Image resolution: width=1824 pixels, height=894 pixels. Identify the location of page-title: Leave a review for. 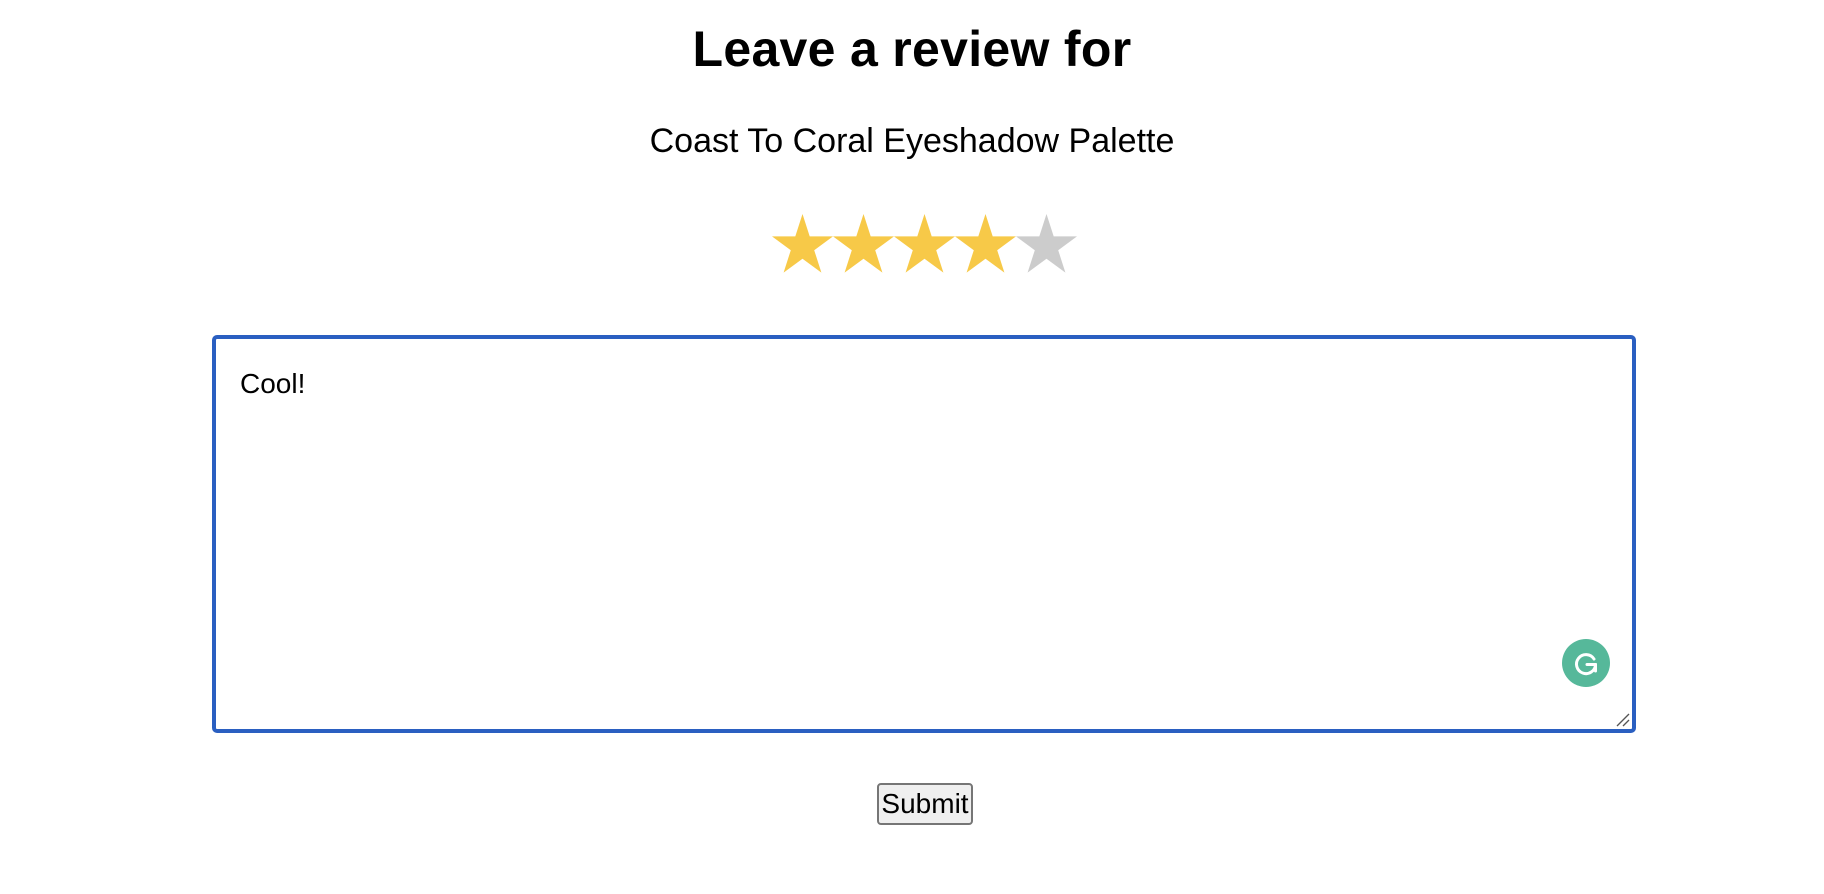
(912, 49).